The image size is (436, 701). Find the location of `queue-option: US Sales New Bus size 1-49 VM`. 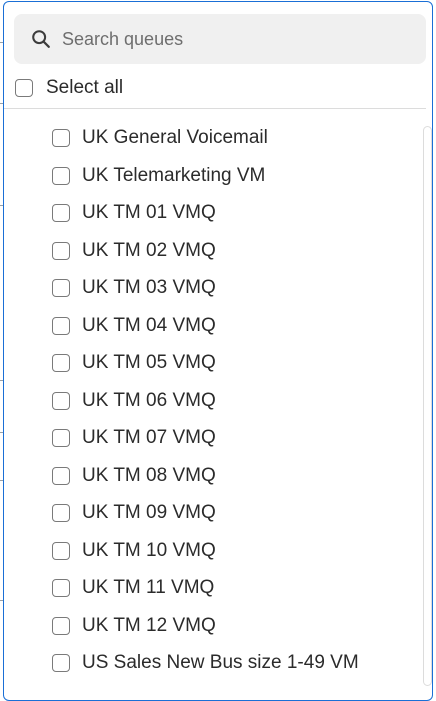

queue-option: US Sales New Bus size 1-49 VM is located at coordinates (205, 663).